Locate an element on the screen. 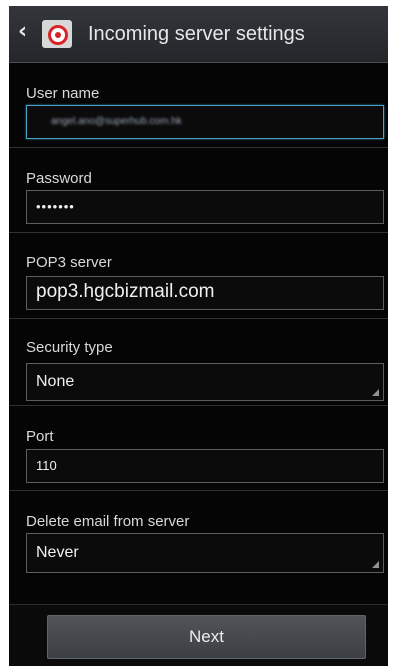 Image resolution: width=395 pixels, height=666 pixels. security-label: Security type is located at coordinates (69, 347).